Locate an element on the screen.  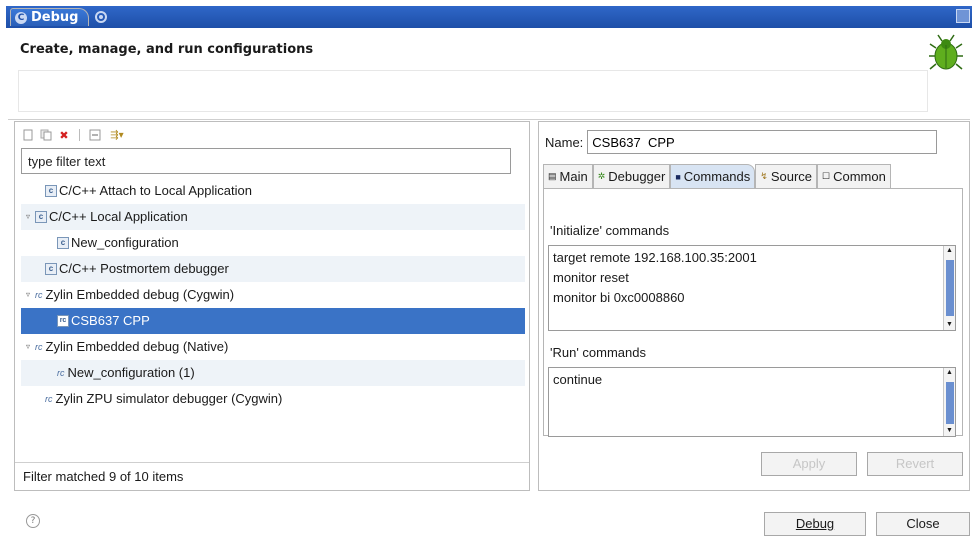
tree-item: ▿ c C/C++ Local Application is located at coordinates (273, 217).